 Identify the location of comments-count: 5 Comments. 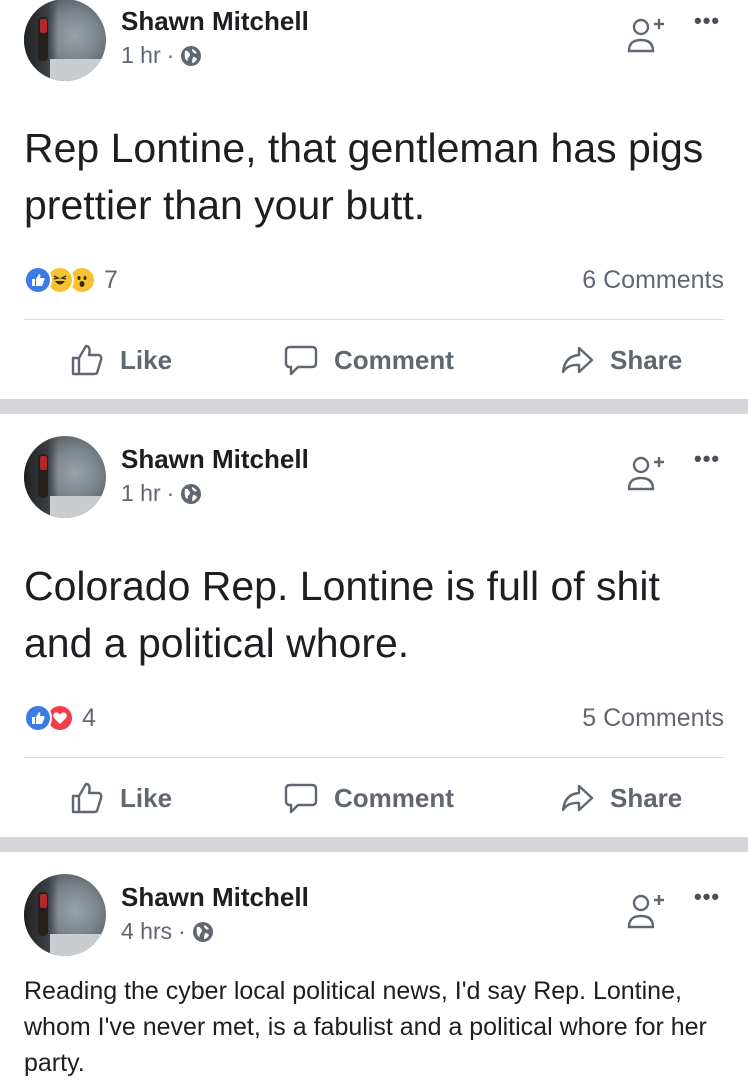
(653, 718).